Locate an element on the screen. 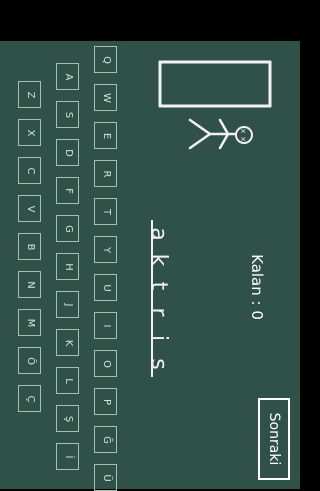  key-label: F is located at coordinates (68, 190).